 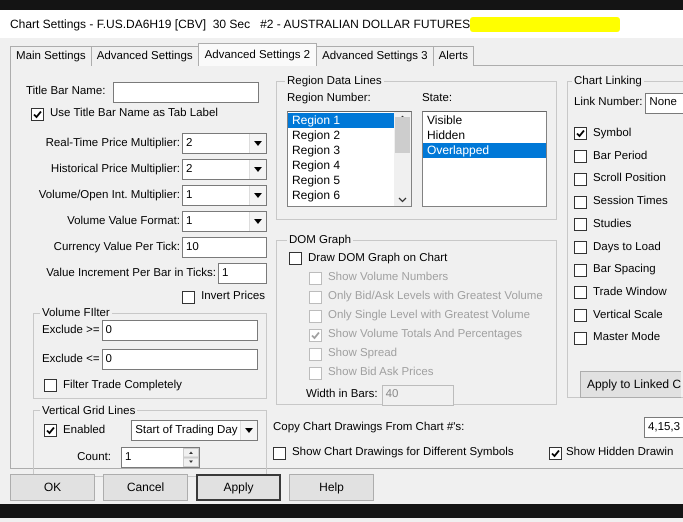 What do you see at coordinates (123, 221) in the screenshot?
I see `field-label: Volume Value Format:` at bounding box center [123, 221].